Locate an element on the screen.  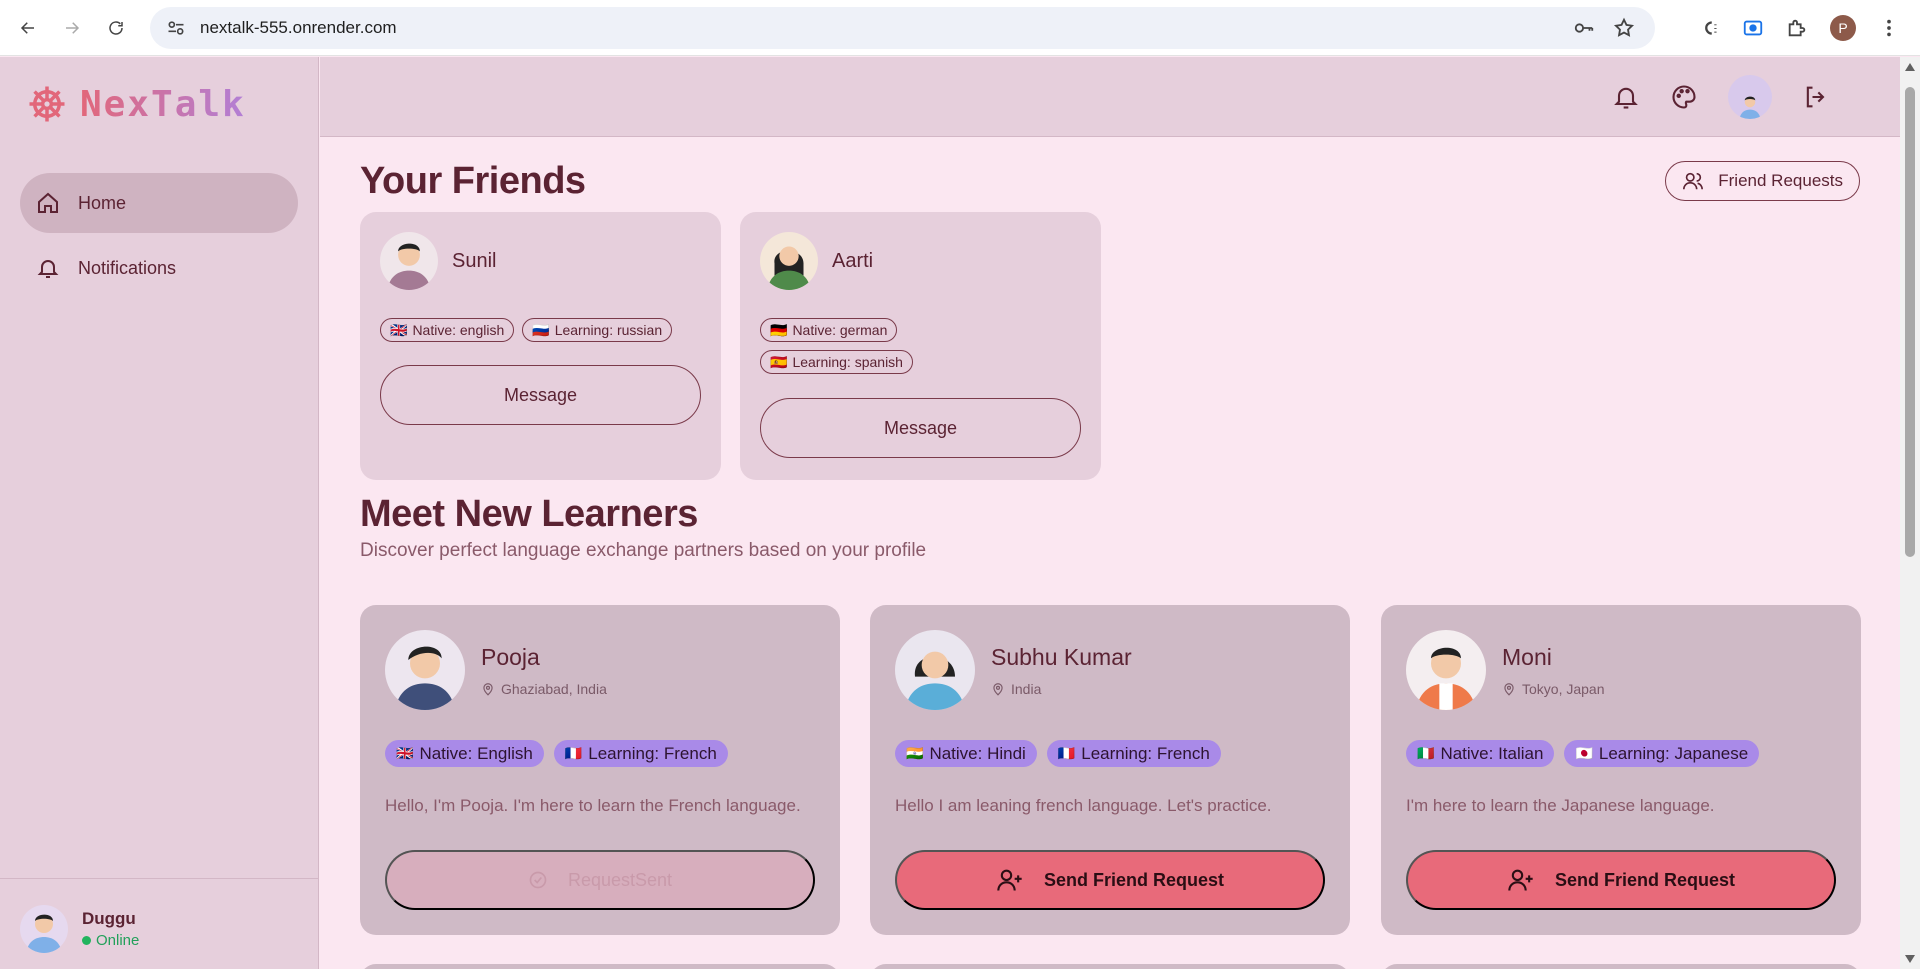
back-icon is located at coordinates (28, 28).